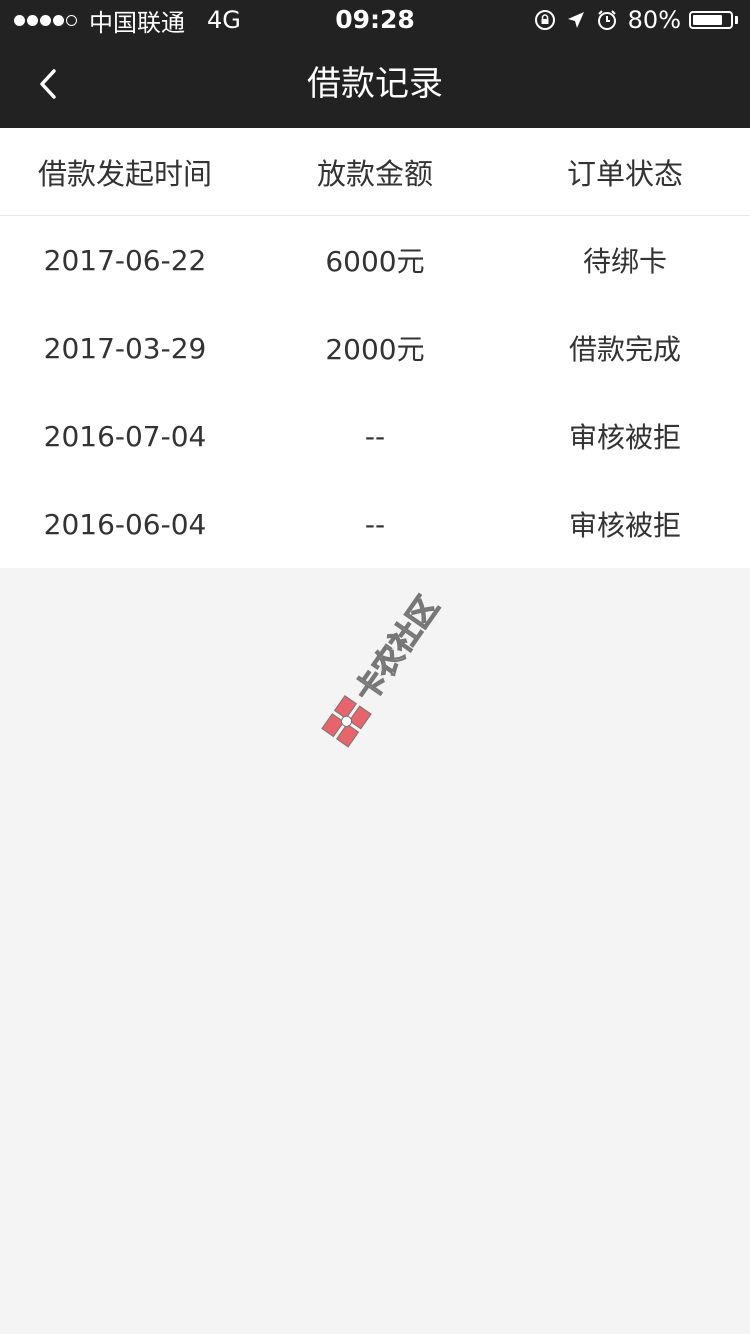  What do you see at coordinates (375, 20) in the screenshot?
I see `status-bar: 中国联通 4G 09:28 80%` at bounding box center [375, 20].